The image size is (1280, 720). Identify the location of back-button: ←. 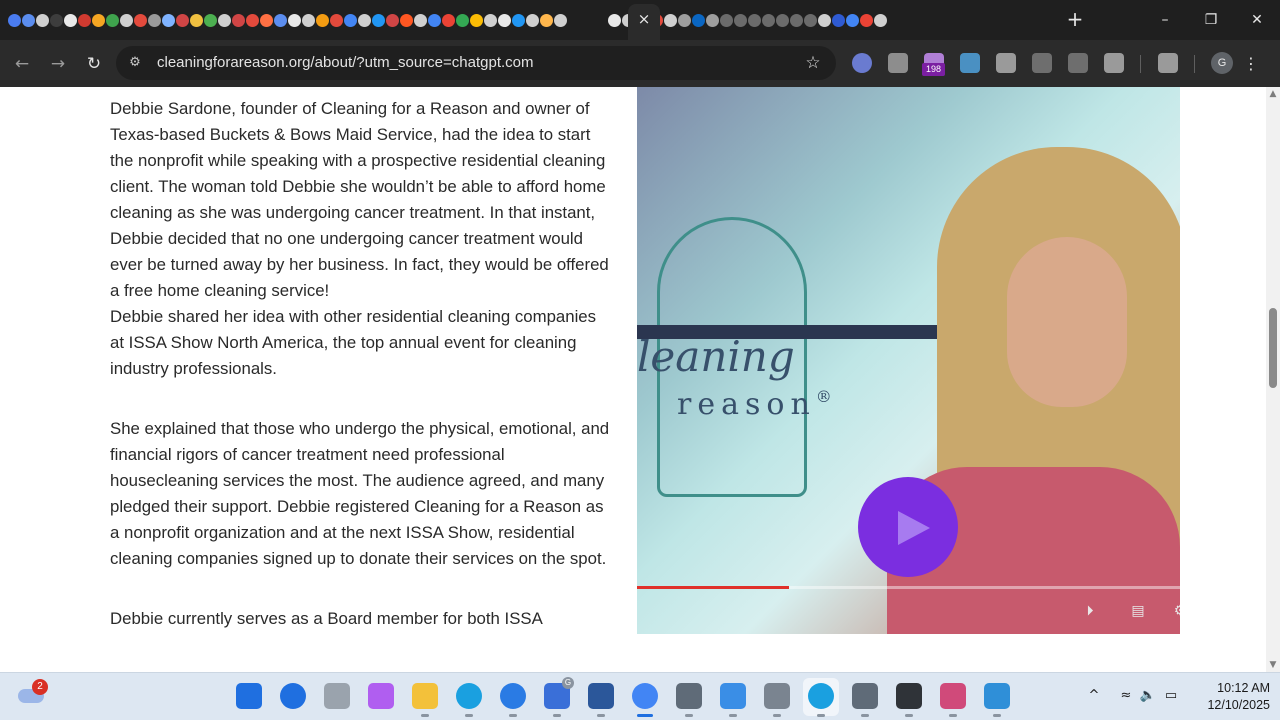
(22, 64).